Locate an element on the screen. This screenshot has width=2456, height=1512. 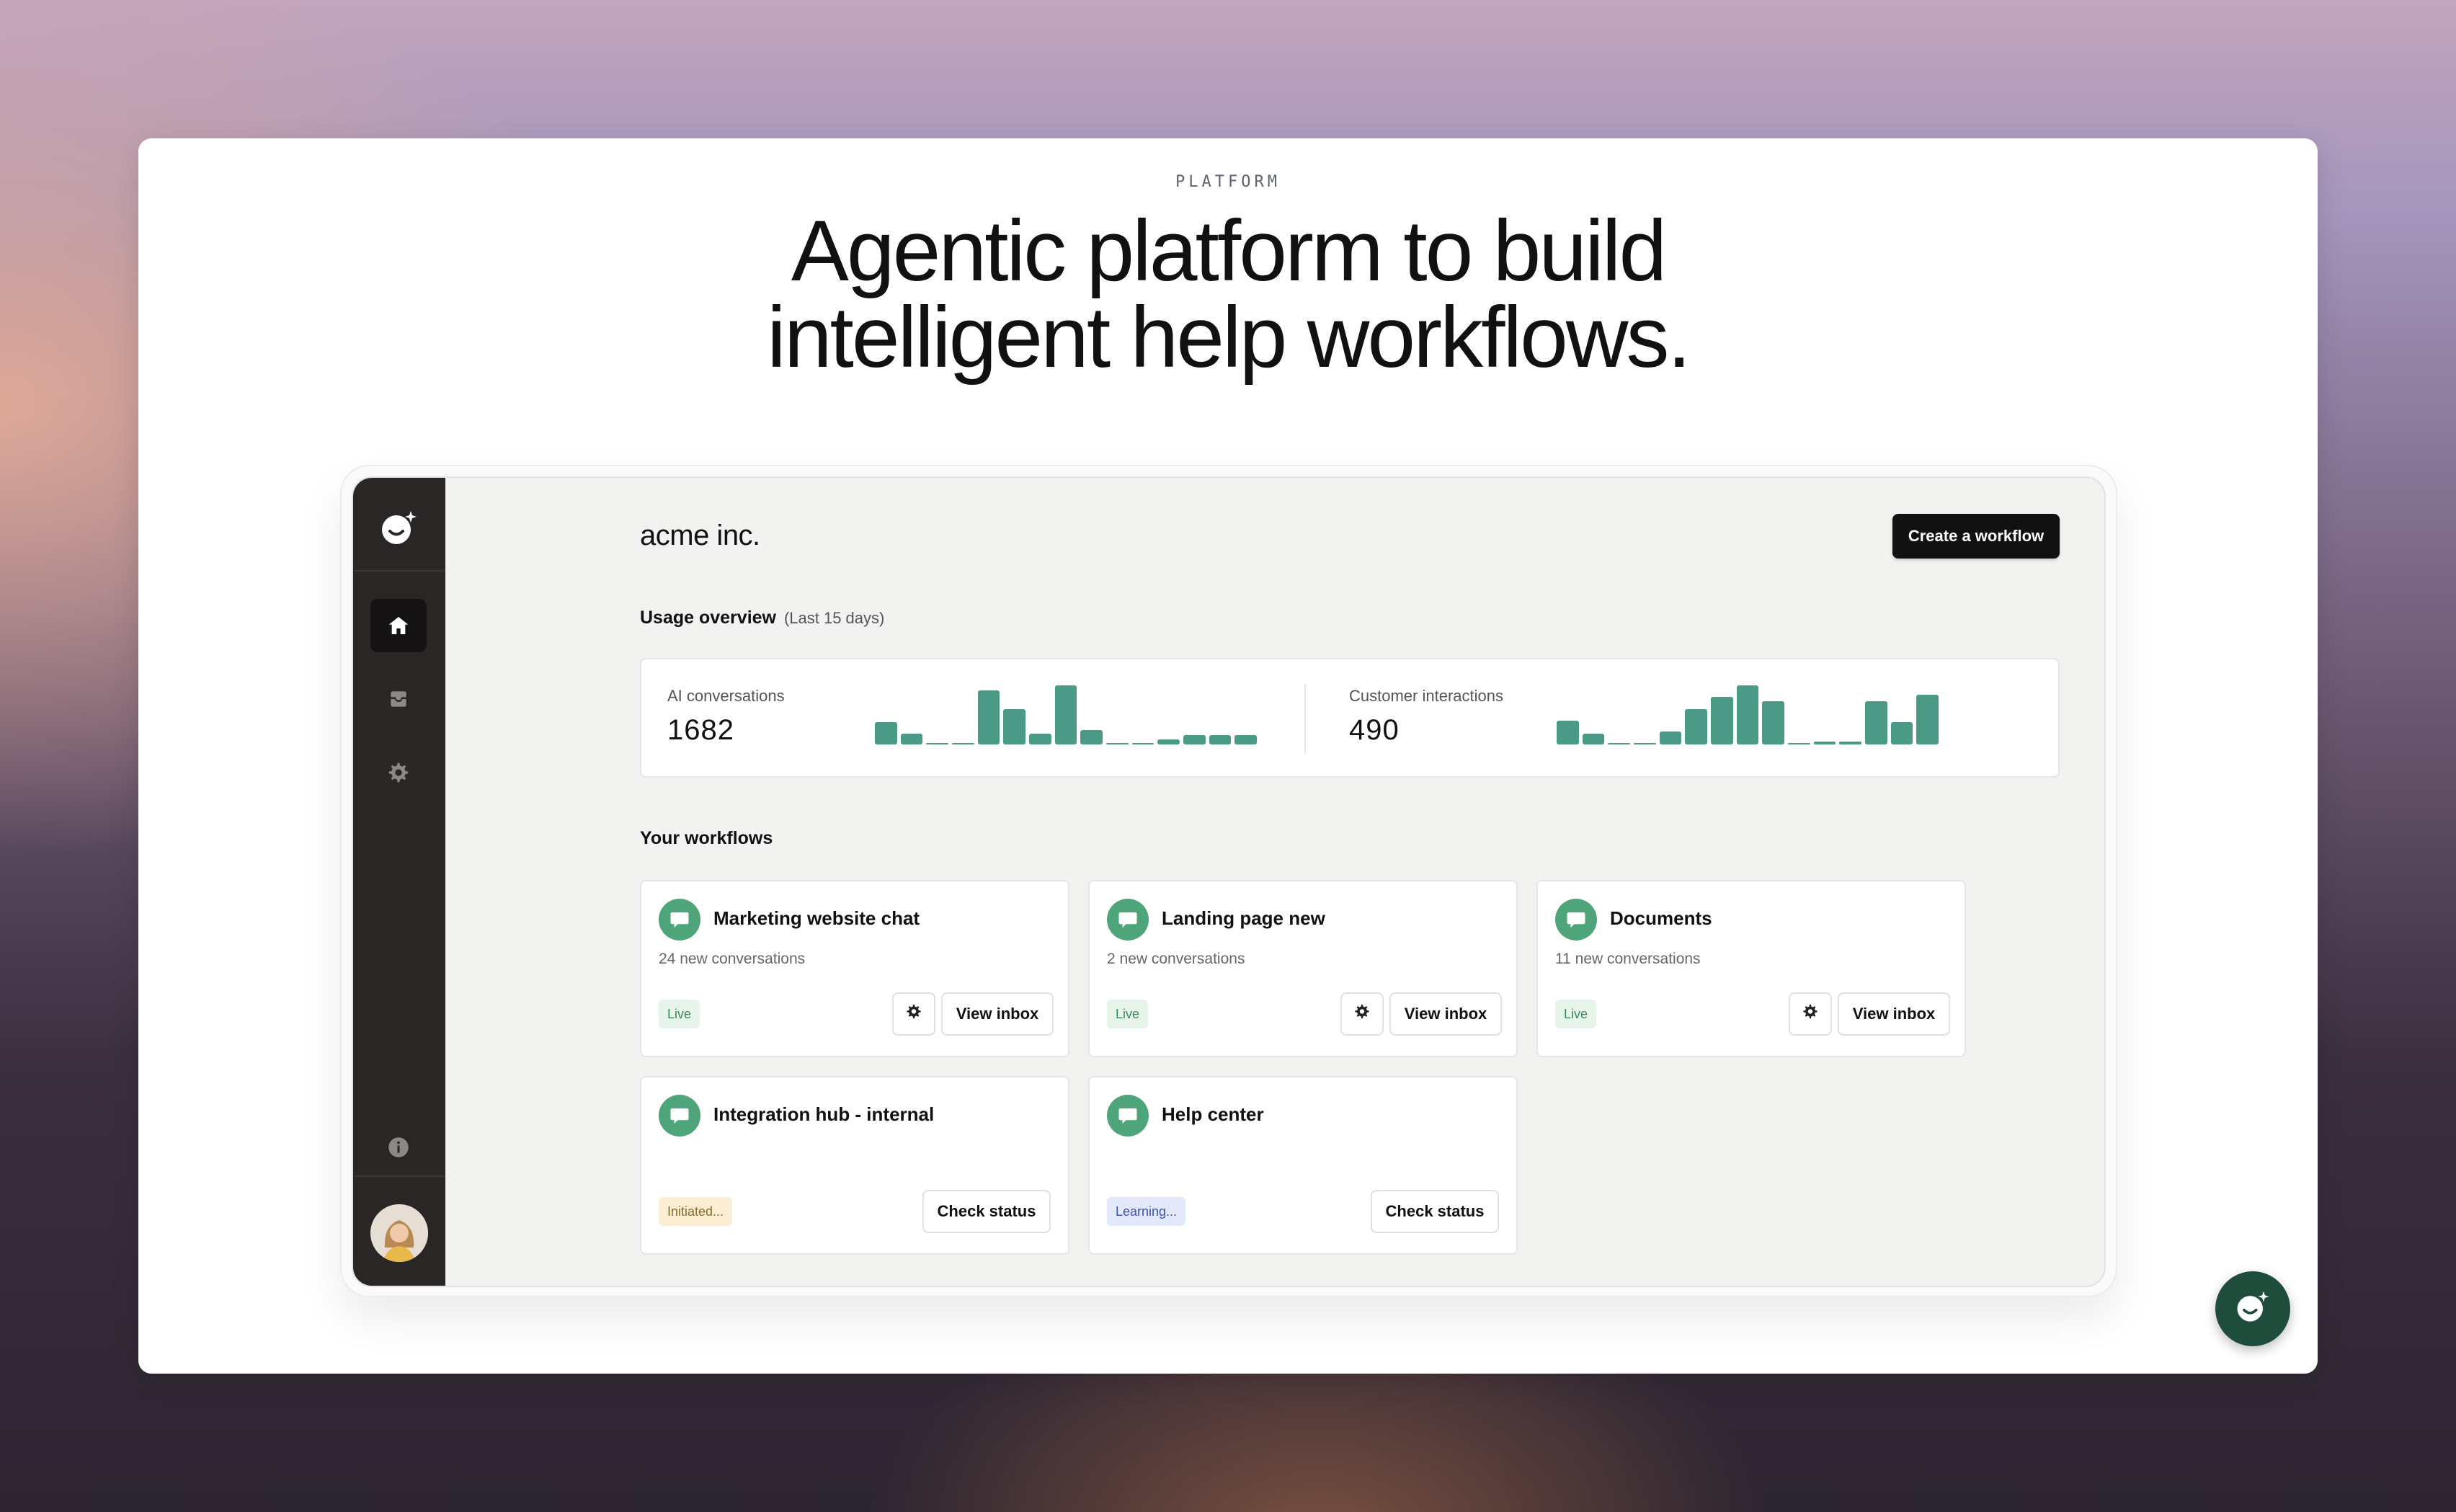
avatar is located at coordinates (399, 1233).